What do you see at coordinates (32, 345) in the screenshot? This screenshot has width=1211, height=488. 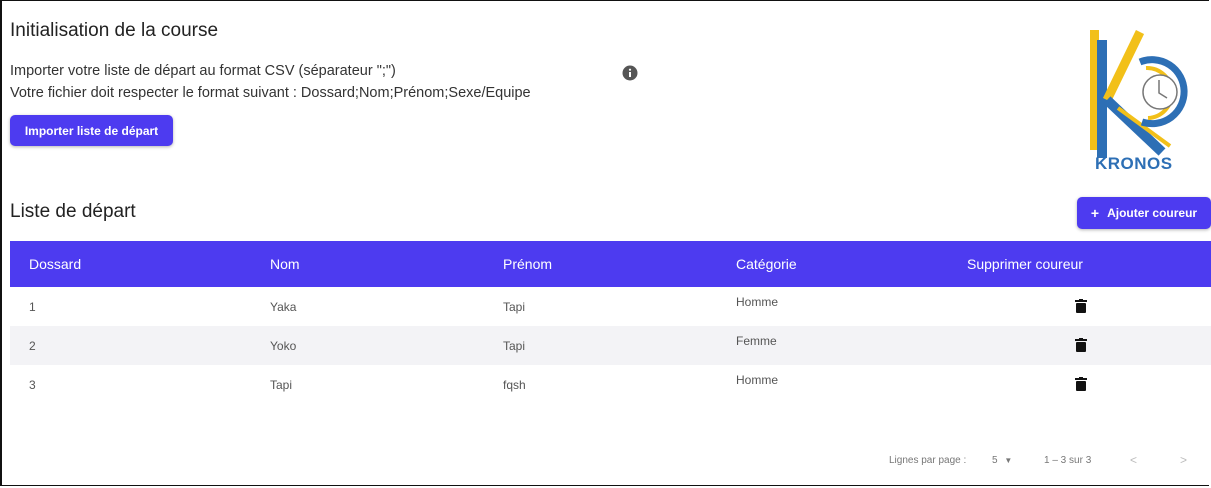 I see `cell-dossard: 2` at bounding box center [32, 345].